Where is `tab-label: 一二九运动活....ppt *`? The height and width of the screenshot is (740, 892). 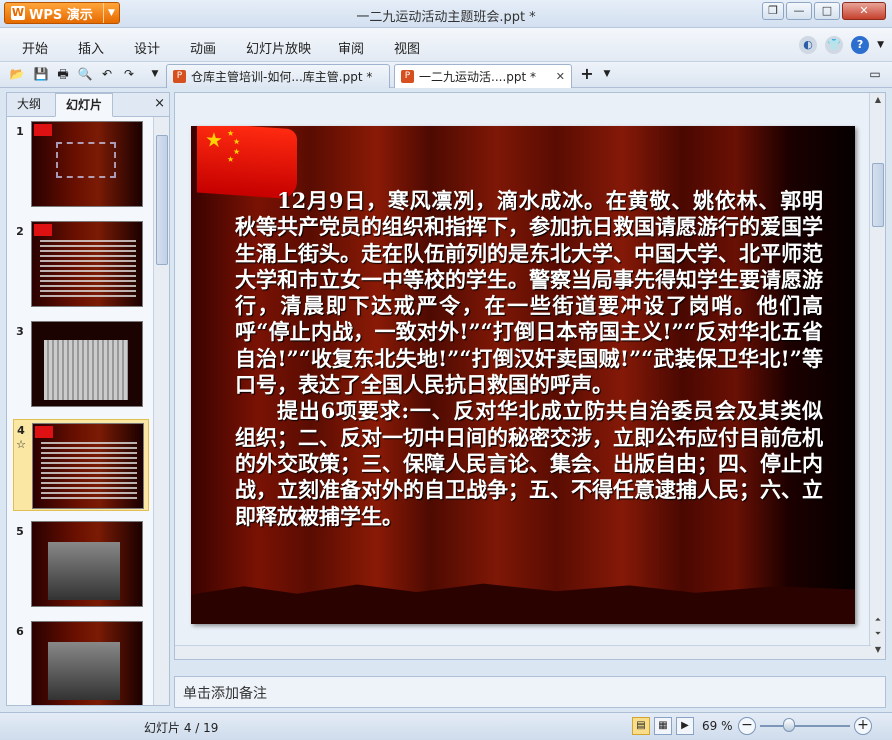
tab-label: 一二九运动活....ppt * is located at coordinates (478, 77).